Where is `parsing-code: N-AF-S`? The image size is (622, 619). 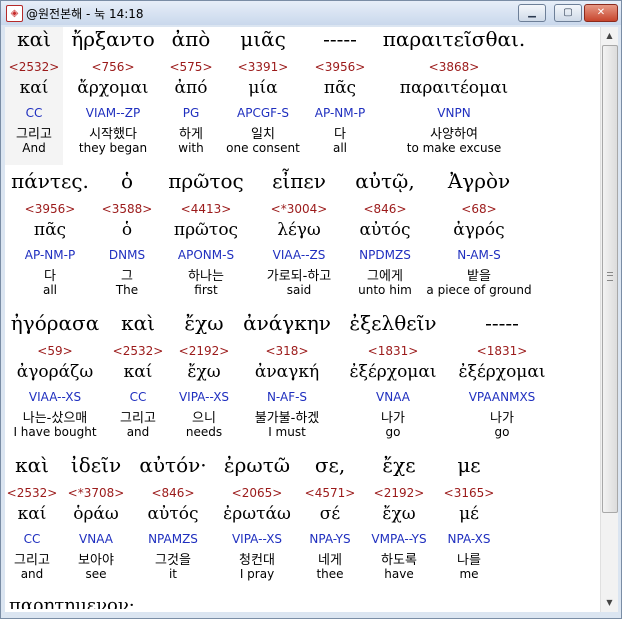 parsing-code: N-AF-S is located at coordinates (287, 397).